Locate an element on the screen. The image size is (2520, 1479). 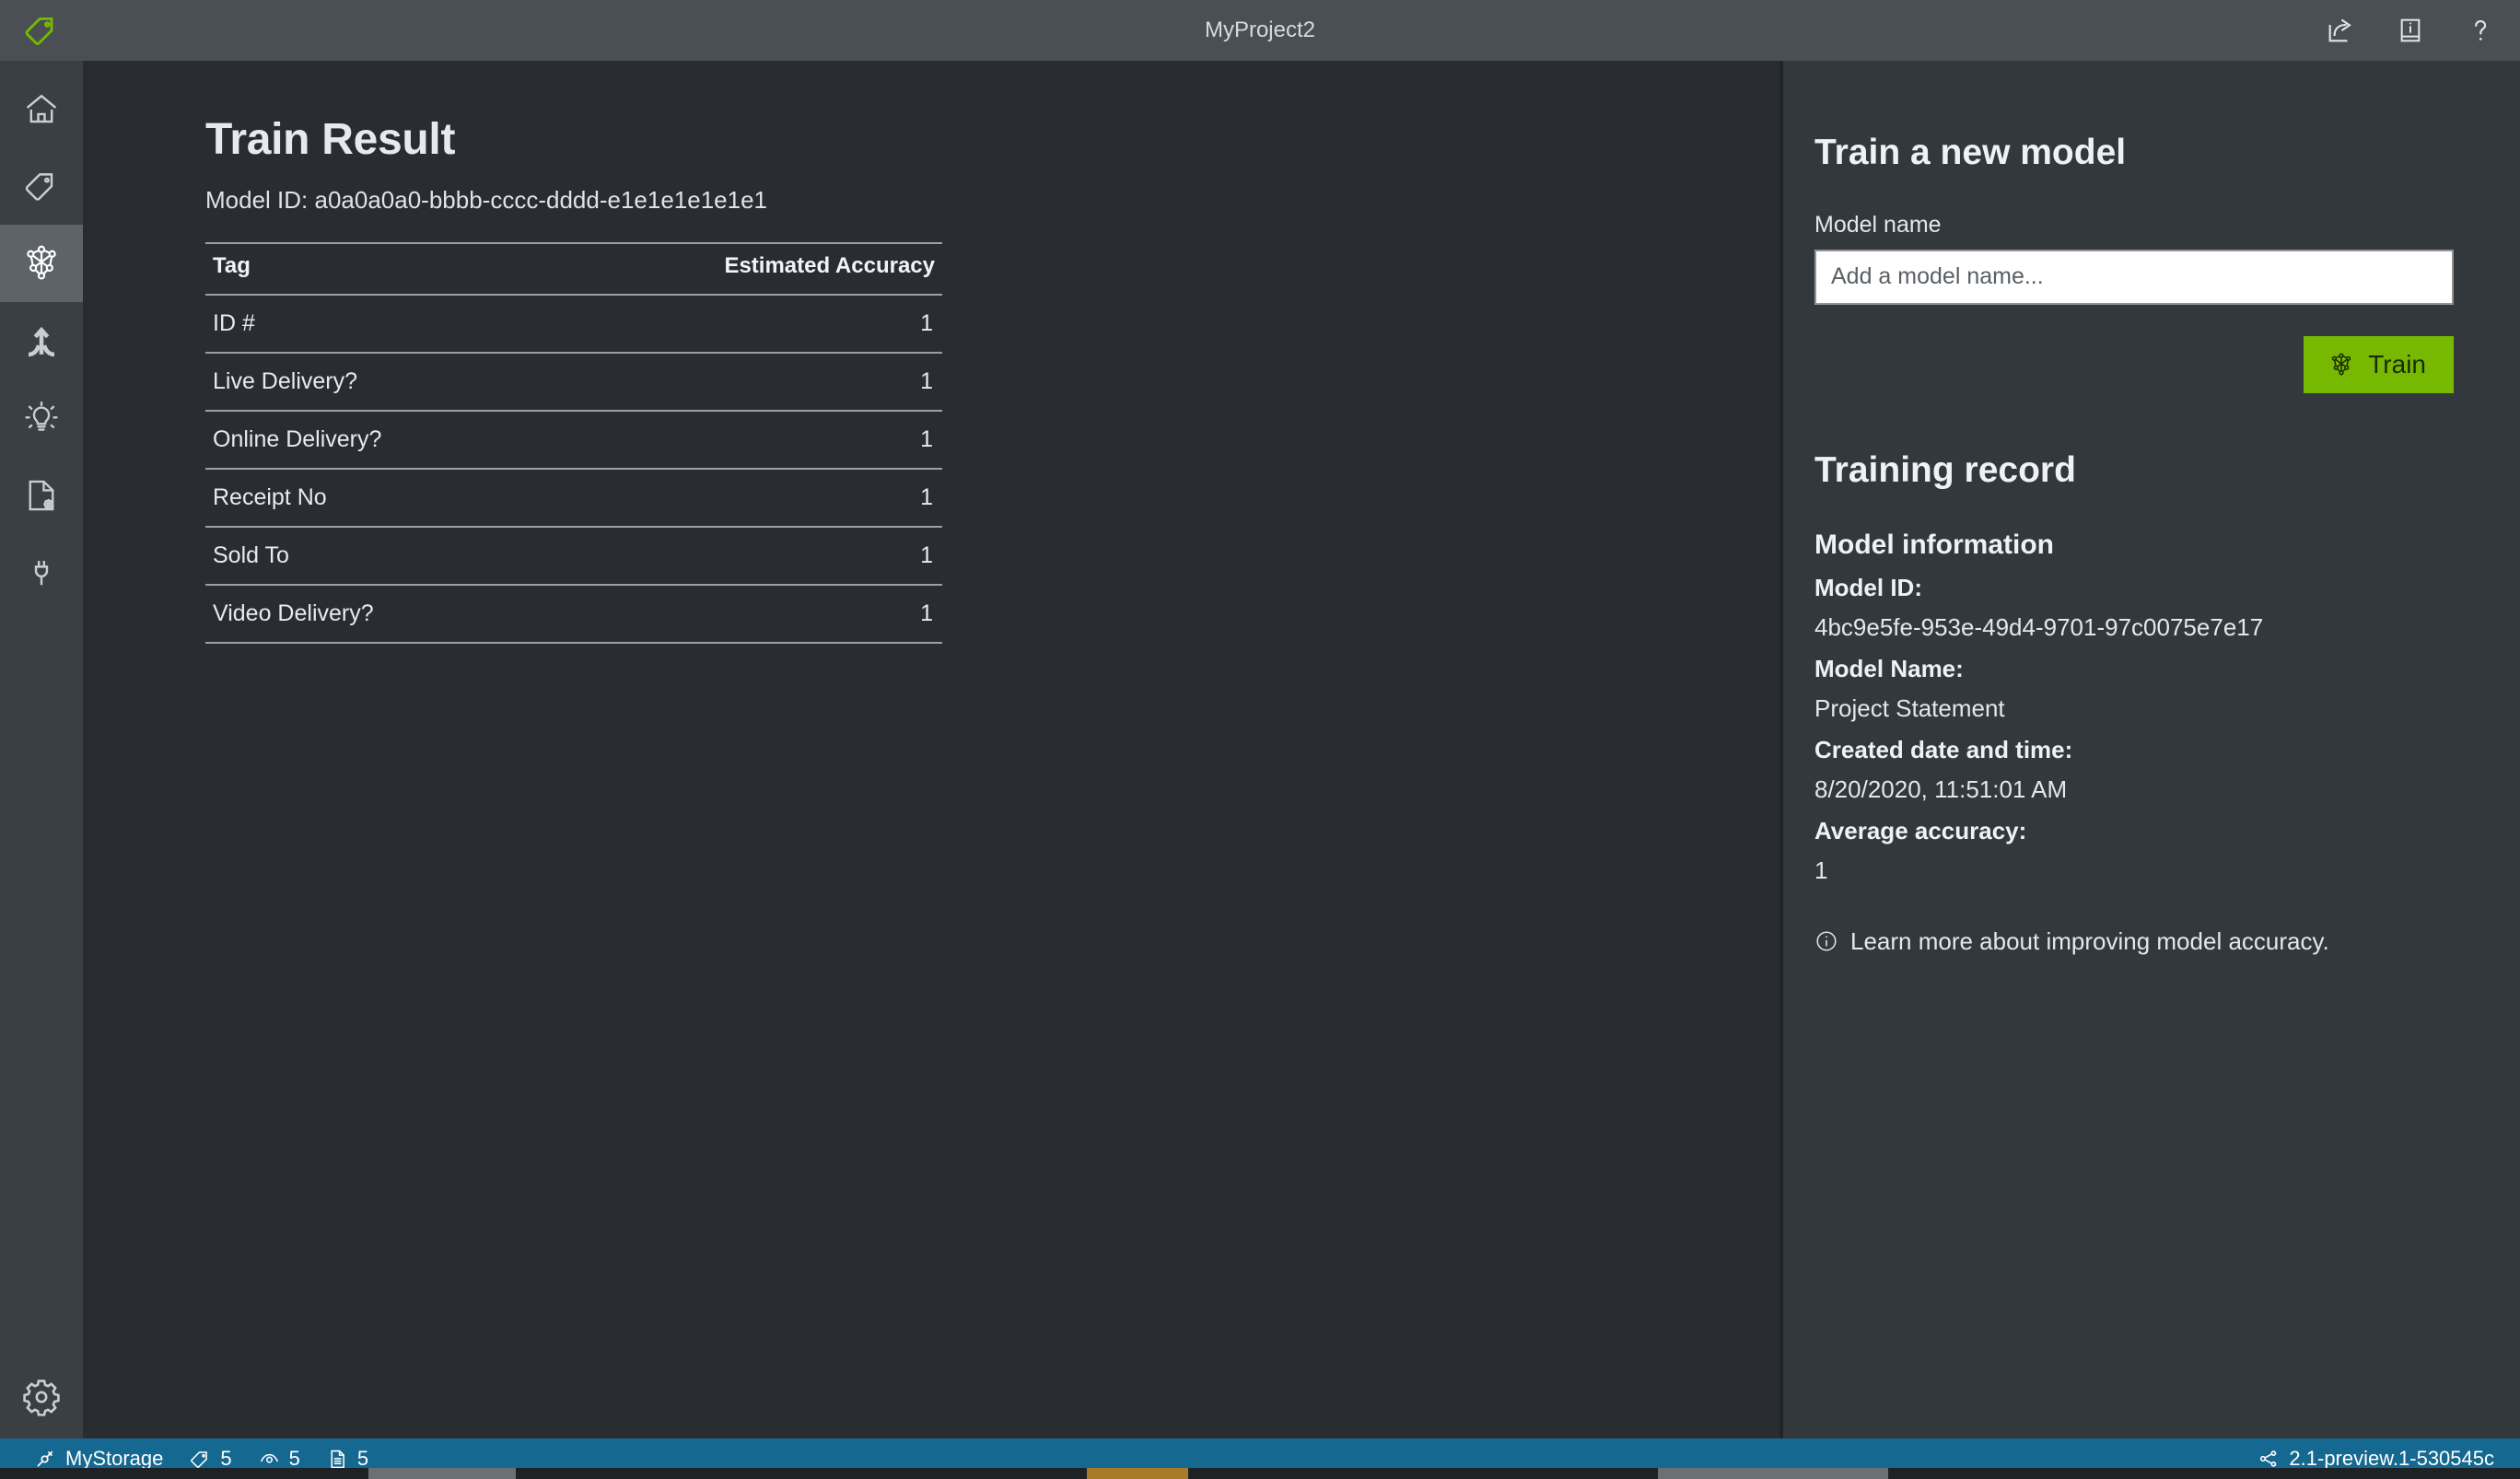
sidebar-item-documents is located at coordinates (41, 495).